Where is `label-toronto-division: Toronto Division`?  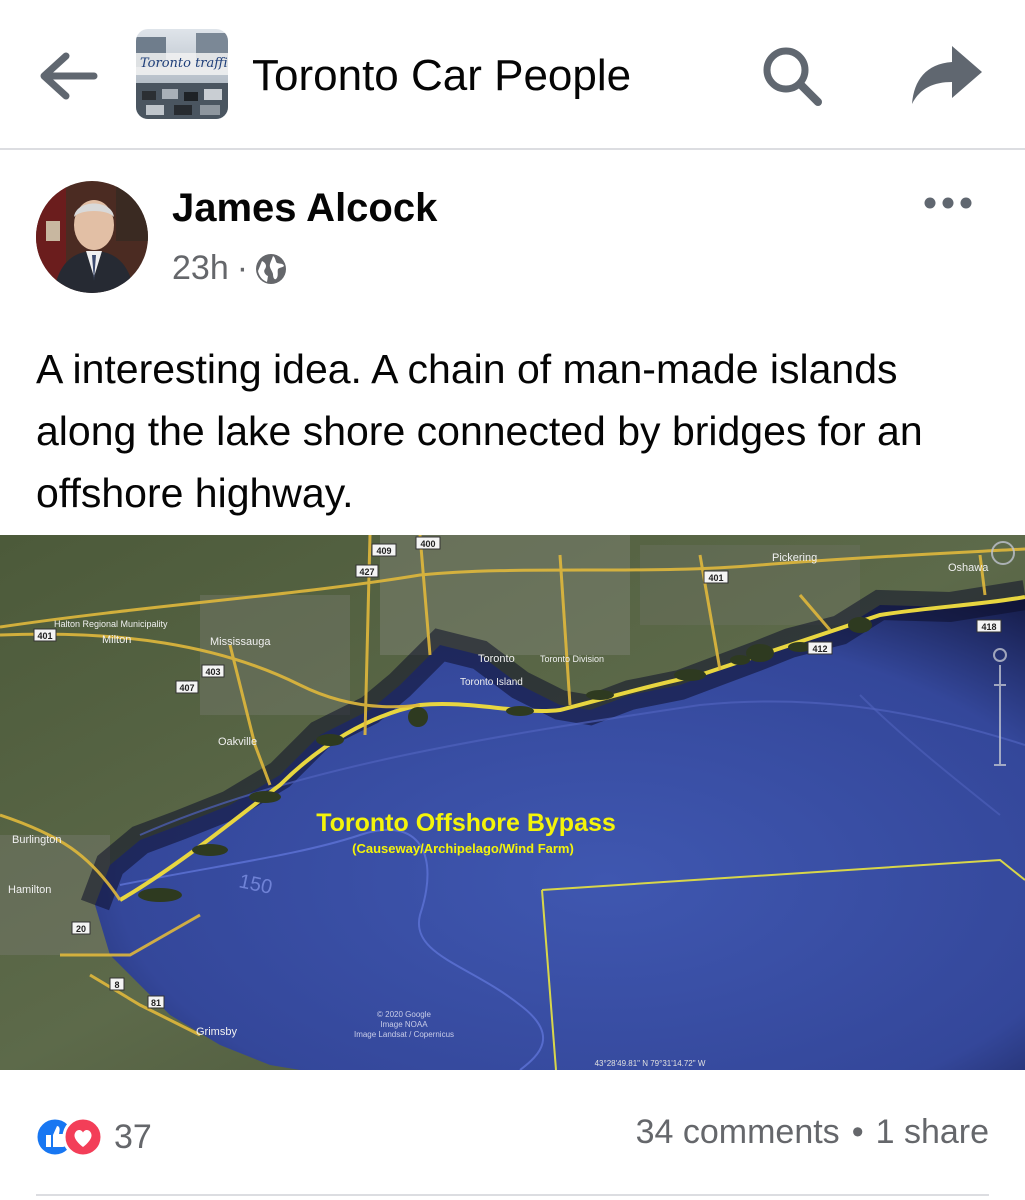
label-toronto-division: Toronto Division is located at coordinates (572, 659).